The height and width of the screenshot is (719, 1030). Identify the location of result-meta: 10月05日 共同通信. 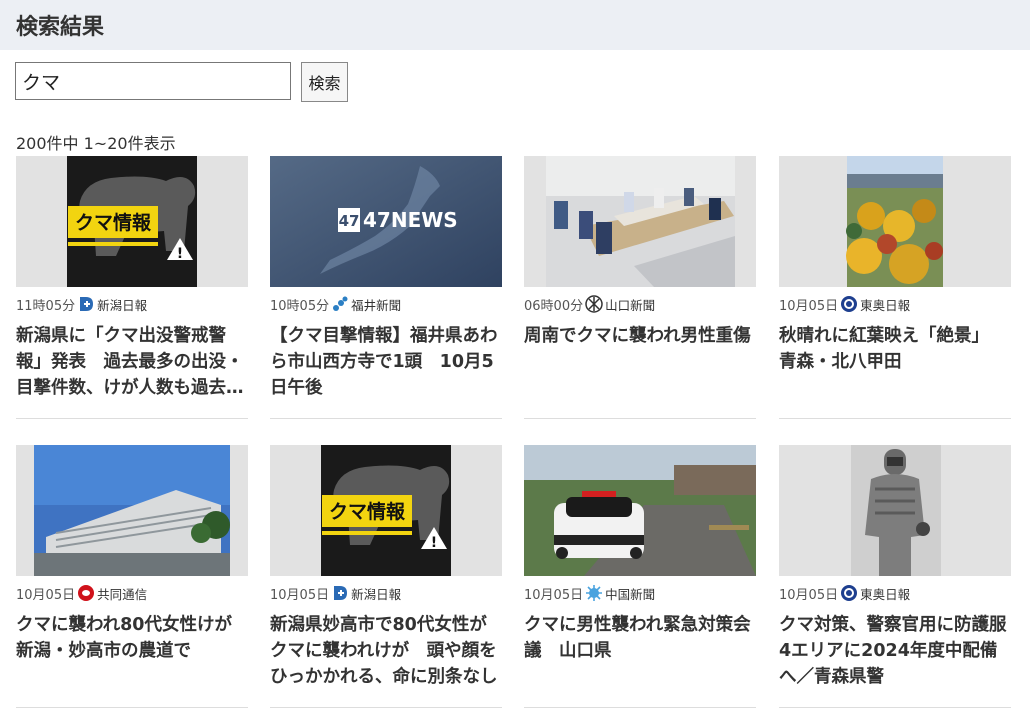
(132, 593).